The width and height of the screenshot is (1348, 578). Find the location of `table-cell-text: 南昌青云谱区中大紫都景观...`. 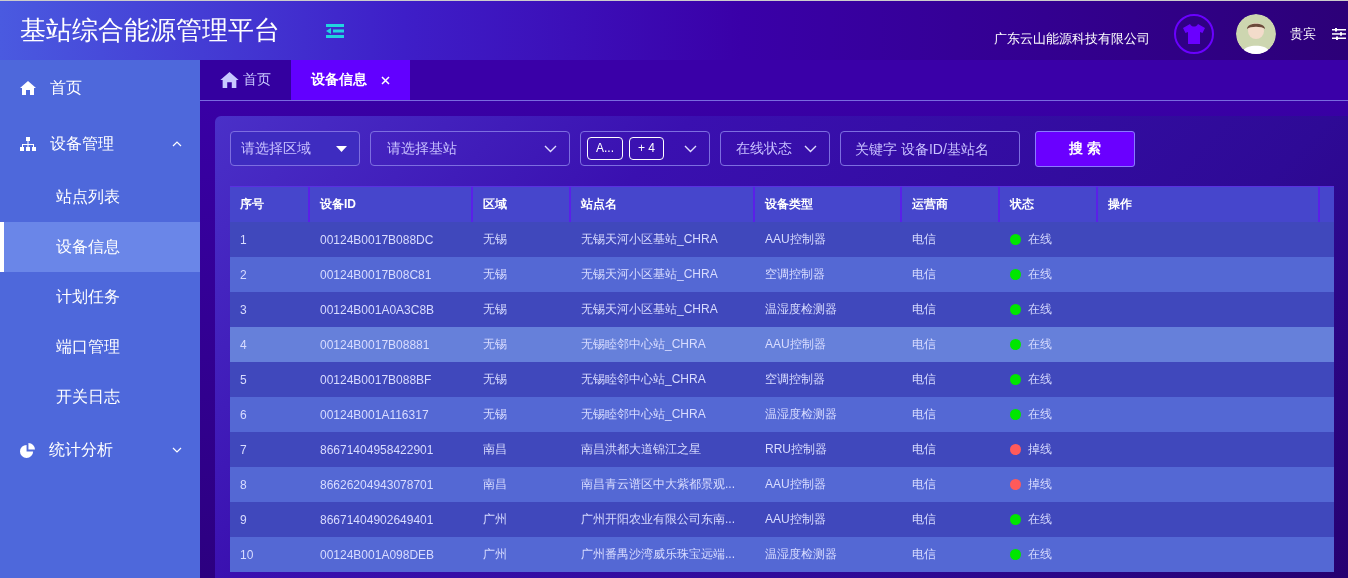

table-cell-text: 南昌青云谱区中大紫都景观... is located at coordinates (658, 484).